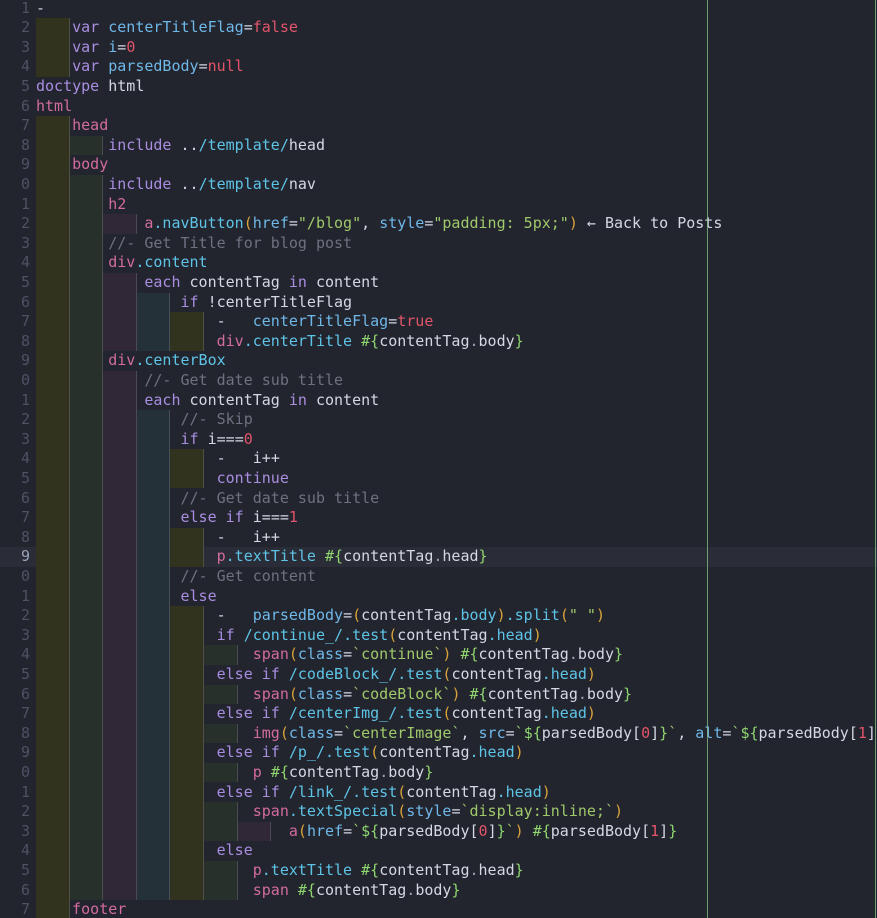  I want to click on code-line: 1 else, so click(438, 597).